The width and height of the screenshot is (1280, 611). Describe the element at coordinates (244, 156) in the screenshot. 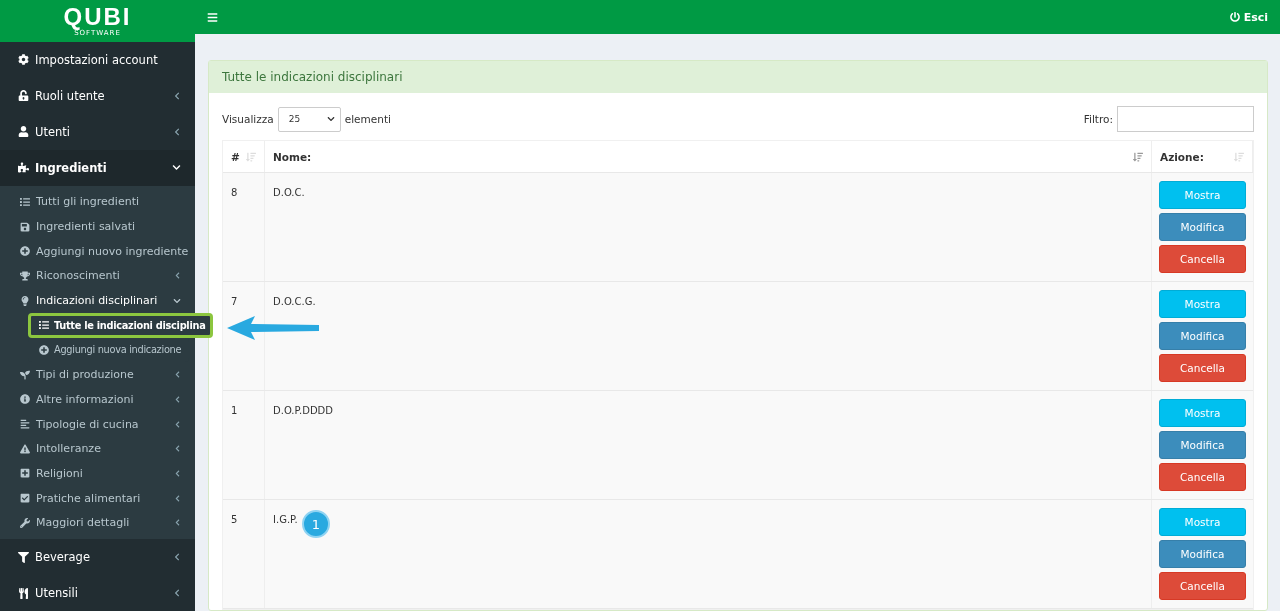

I see `column-header: #` at that location.